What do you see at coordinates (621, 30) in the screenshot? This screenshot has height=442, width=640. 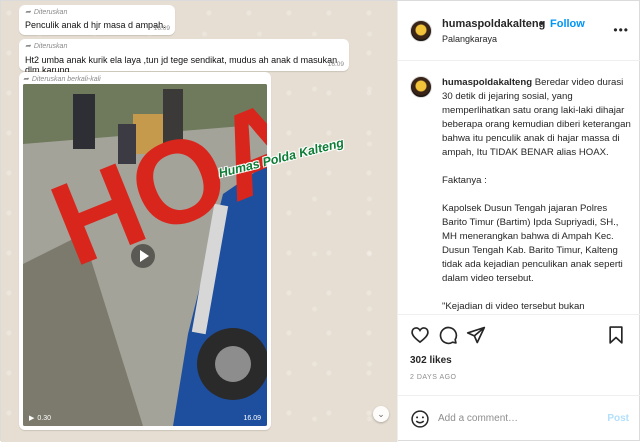 I see `more-horizontal-icon: •••` at bounding box center [621, 30].